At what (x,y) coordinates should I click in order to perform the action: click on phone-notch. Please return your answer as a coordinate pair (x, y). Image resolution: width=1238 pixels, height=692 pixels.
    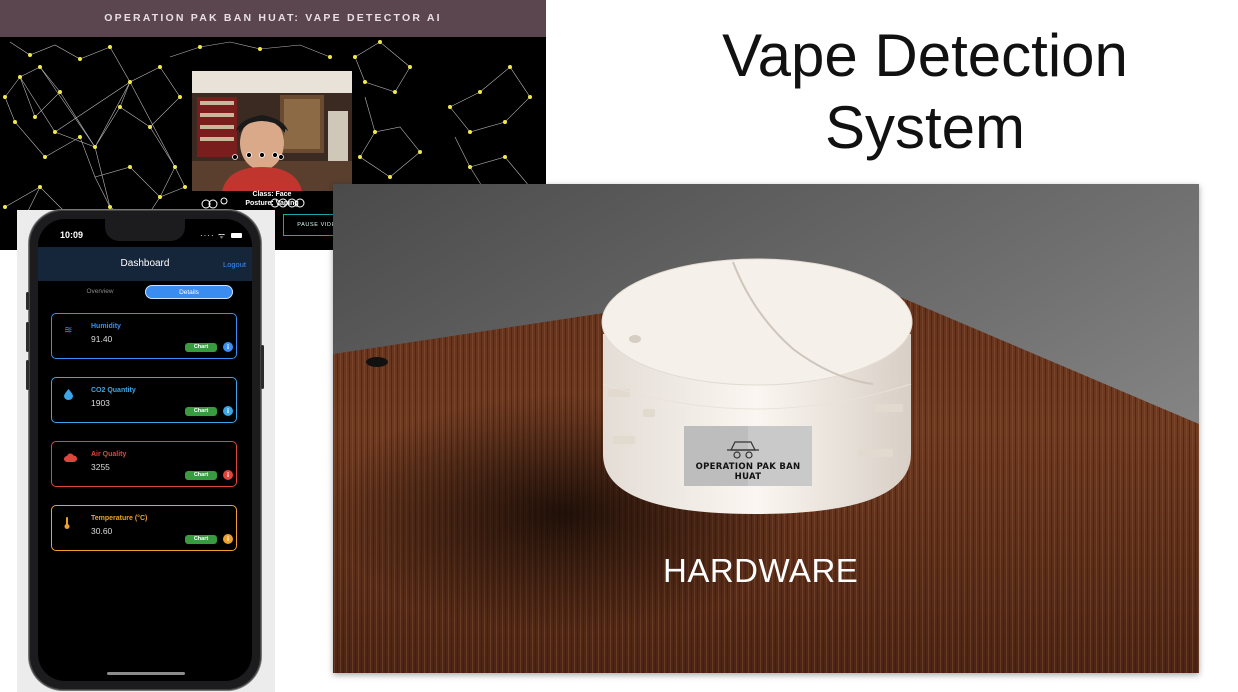
    Looking at the image, I should click on (145, 230).